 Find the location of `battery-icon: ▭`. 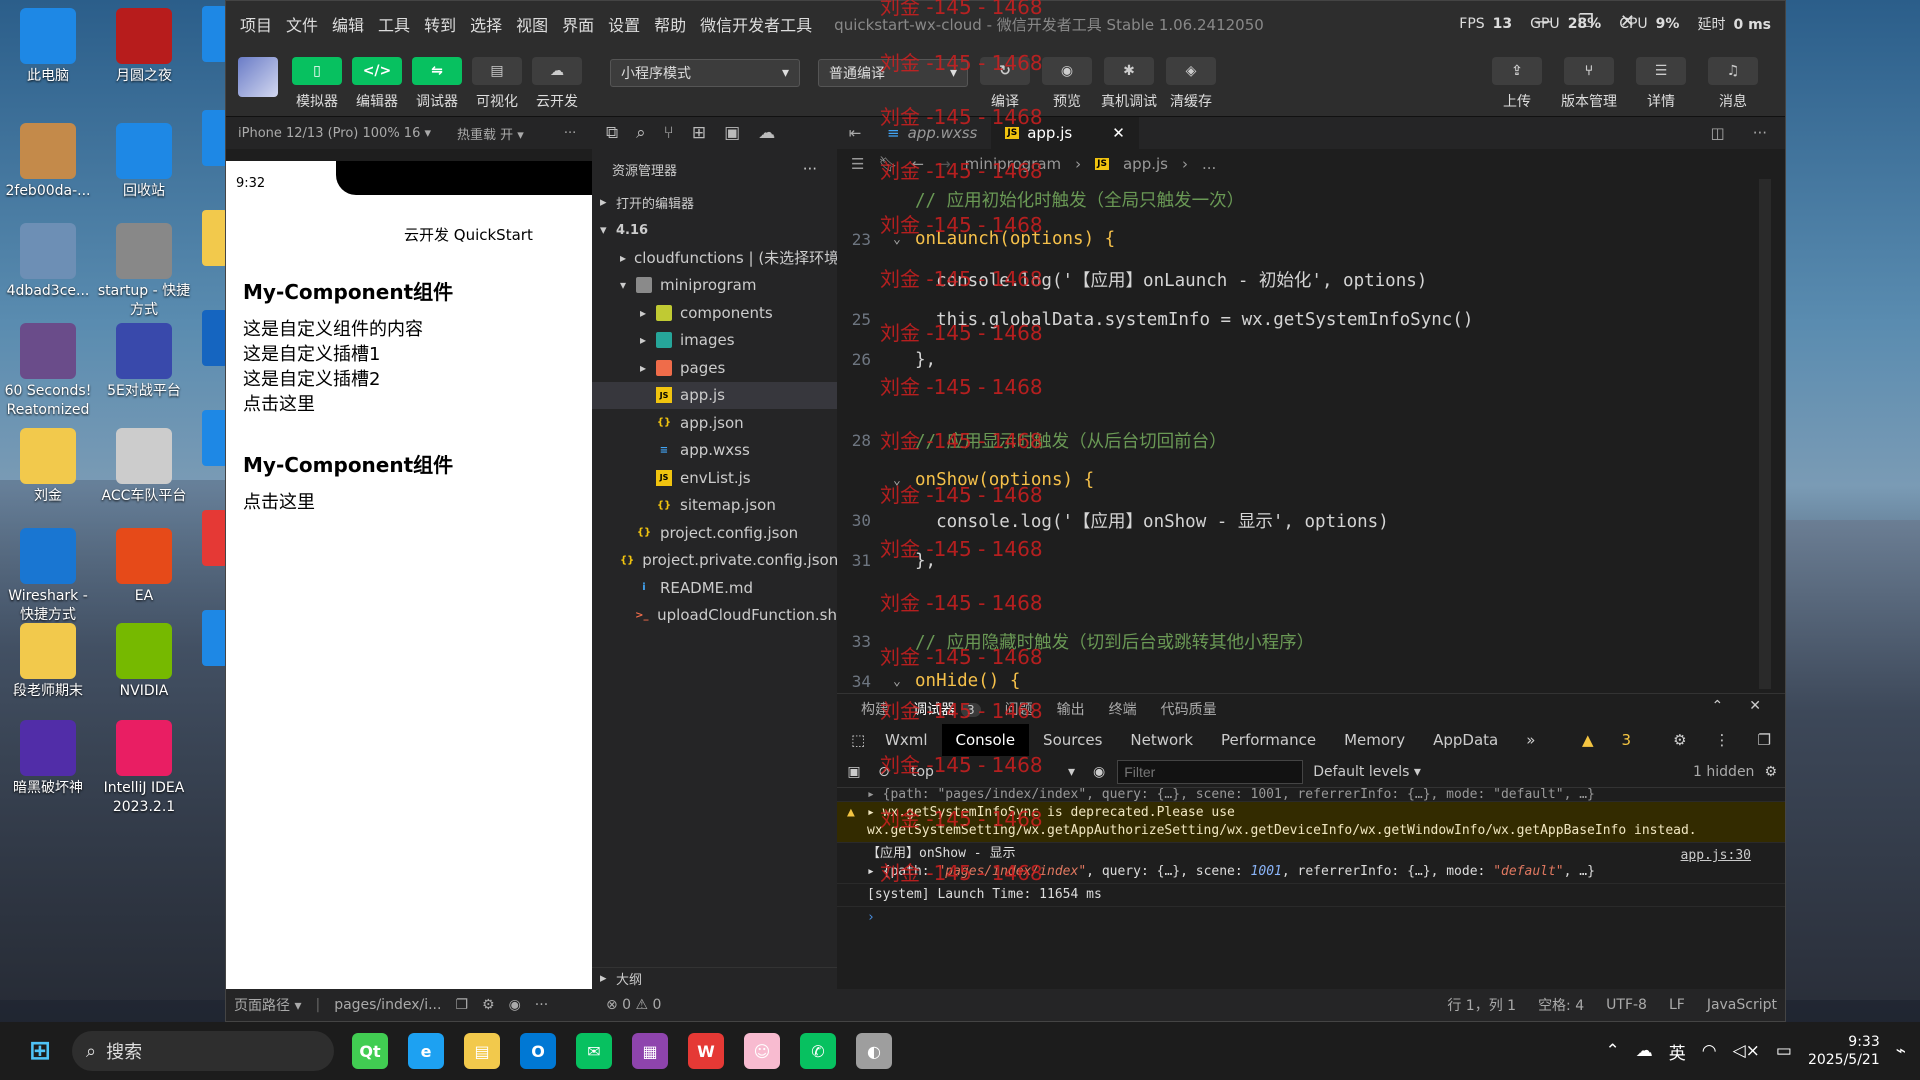

battery-icon: ▭ is located at coordinates (1784, 1051).